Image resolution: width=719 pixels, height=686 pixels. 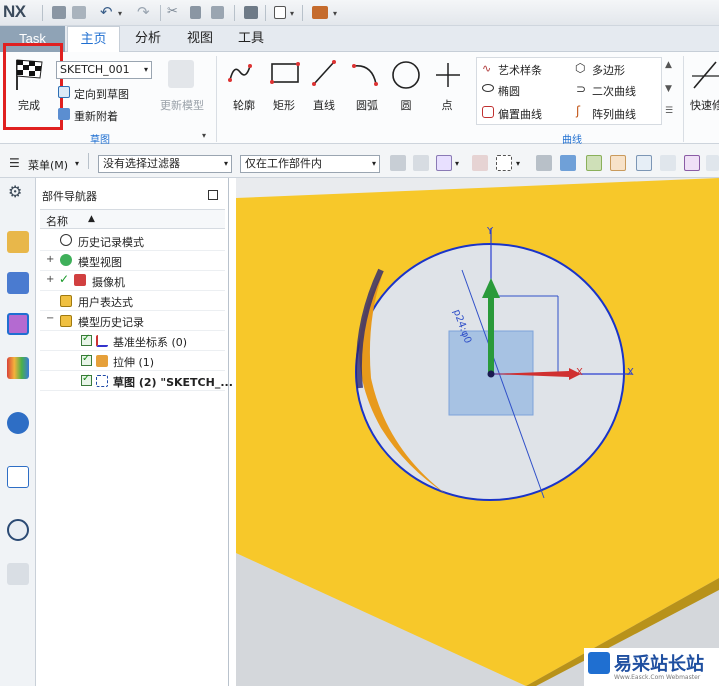 I want to click on list-item: 拉伸 (1), so click(x=132, y=361).